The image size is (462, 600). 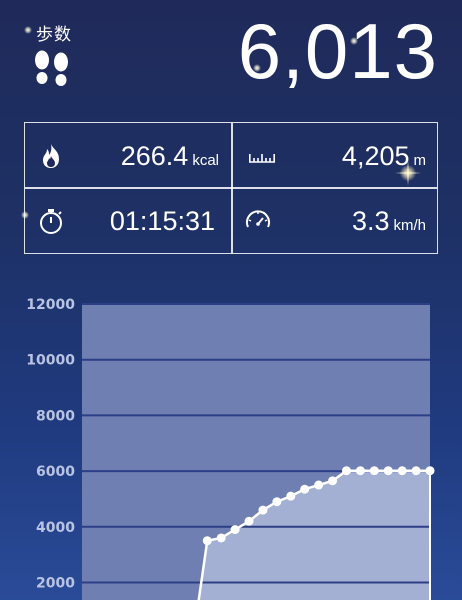 I want to click on distance-value: 4,205, so click(x=375, y=156).